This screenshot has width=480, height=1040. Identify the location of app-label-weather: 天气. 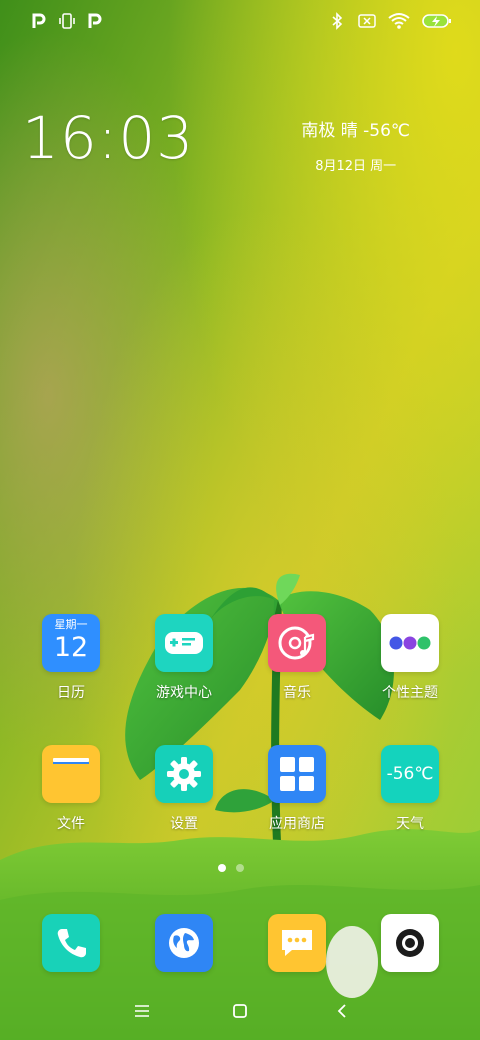
(410, 824).